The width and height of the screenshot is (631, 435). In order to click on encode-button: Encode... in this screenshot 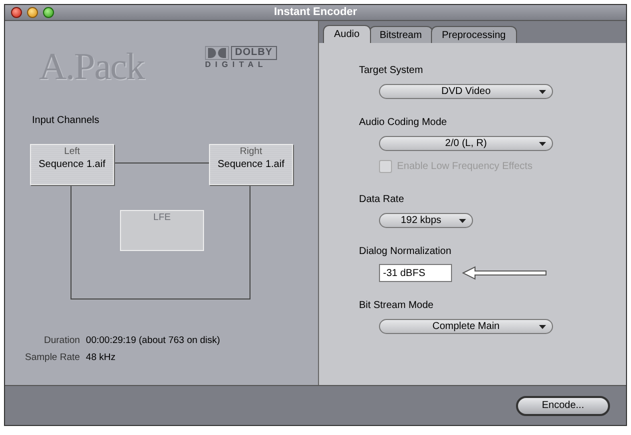, I will do `click(563, 406)`.